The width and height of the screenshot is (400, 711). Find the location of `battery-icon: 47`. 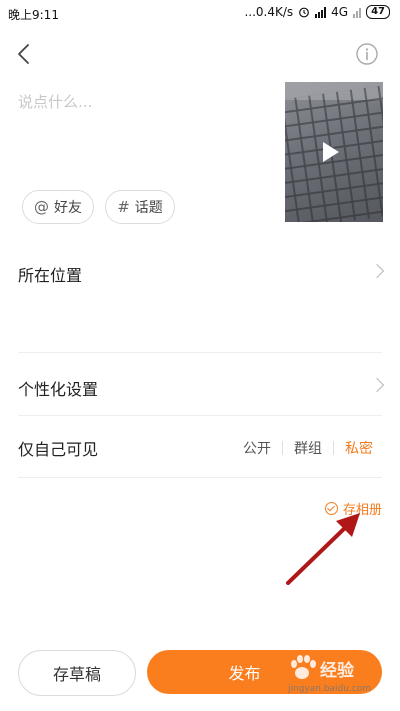

battery-icon: 47 is located at coordinates (378, 12).